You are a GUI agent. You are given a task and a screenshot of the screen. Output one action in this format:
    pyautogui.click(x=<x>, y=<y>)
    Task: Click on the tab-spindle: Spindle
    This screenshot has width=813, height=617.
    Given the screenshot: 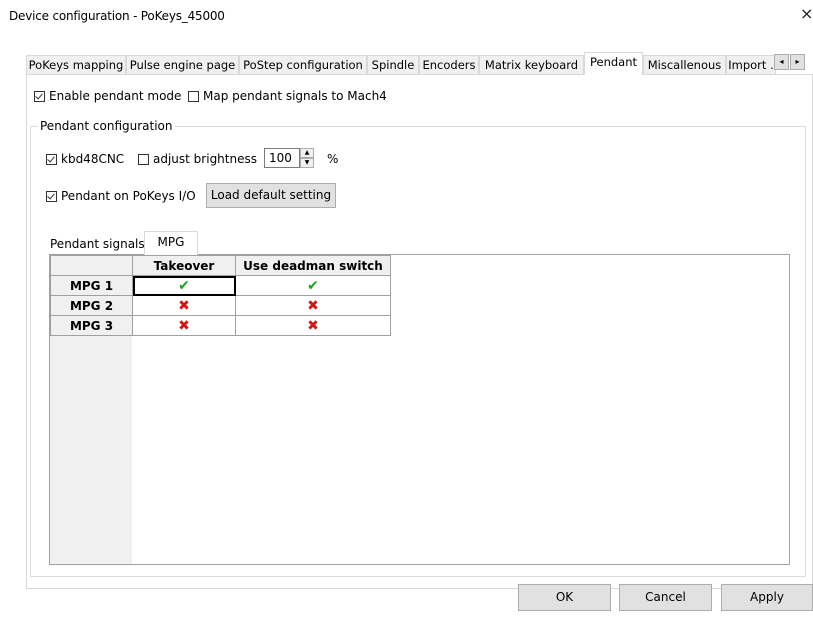 What is the action you would take?
    pyautogui.click(x=393, y=64)
    